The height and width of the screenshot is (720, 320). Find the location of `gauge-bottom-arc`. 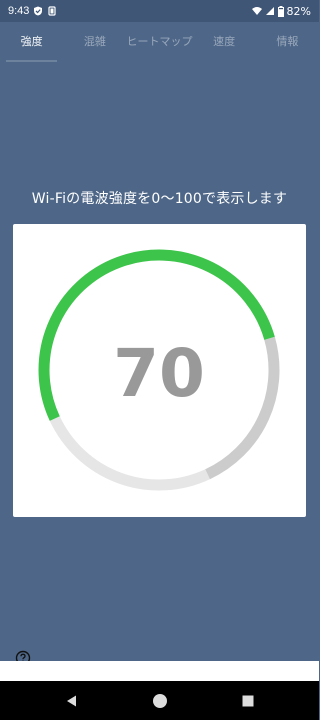

gauge-bottom-arc is located at coordinates (129, 453).